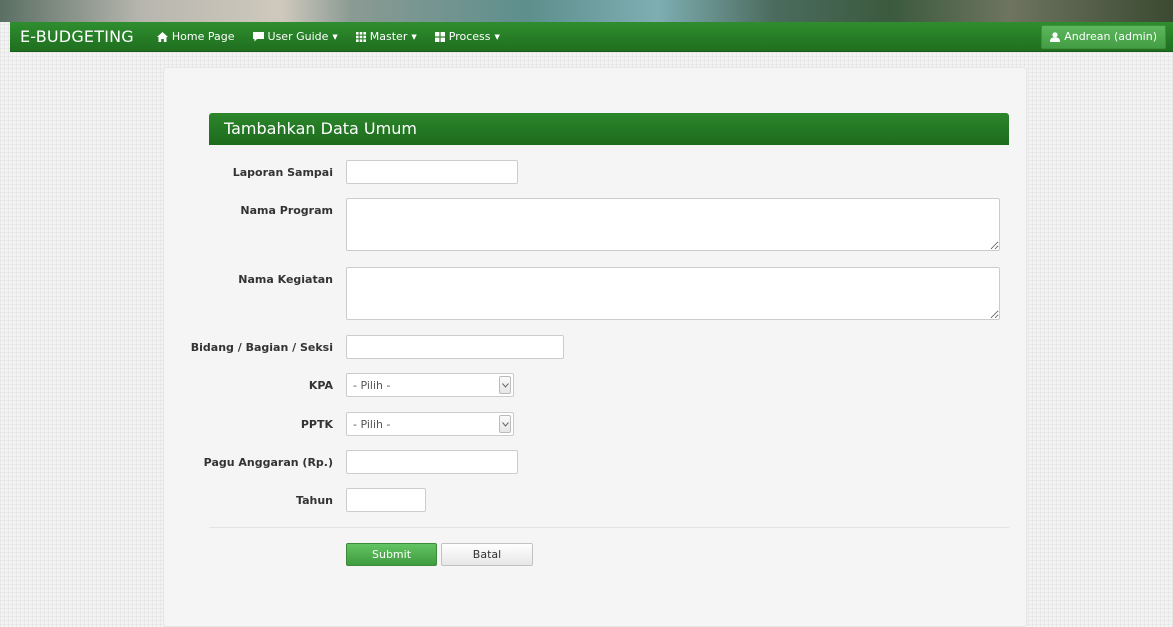  What do you see at coordinates (203, 36) in the screenshot?
I see `nav-home-label: Home Page` at bounding box center [203, 36].